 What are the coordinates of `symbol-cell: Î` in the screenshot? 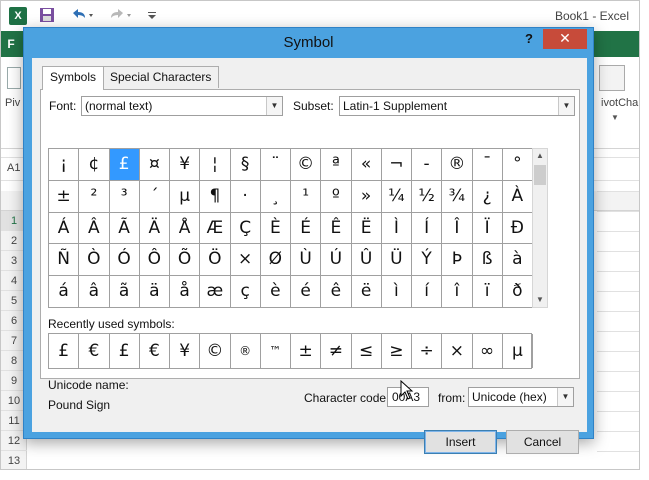 It's located at (457, 228).